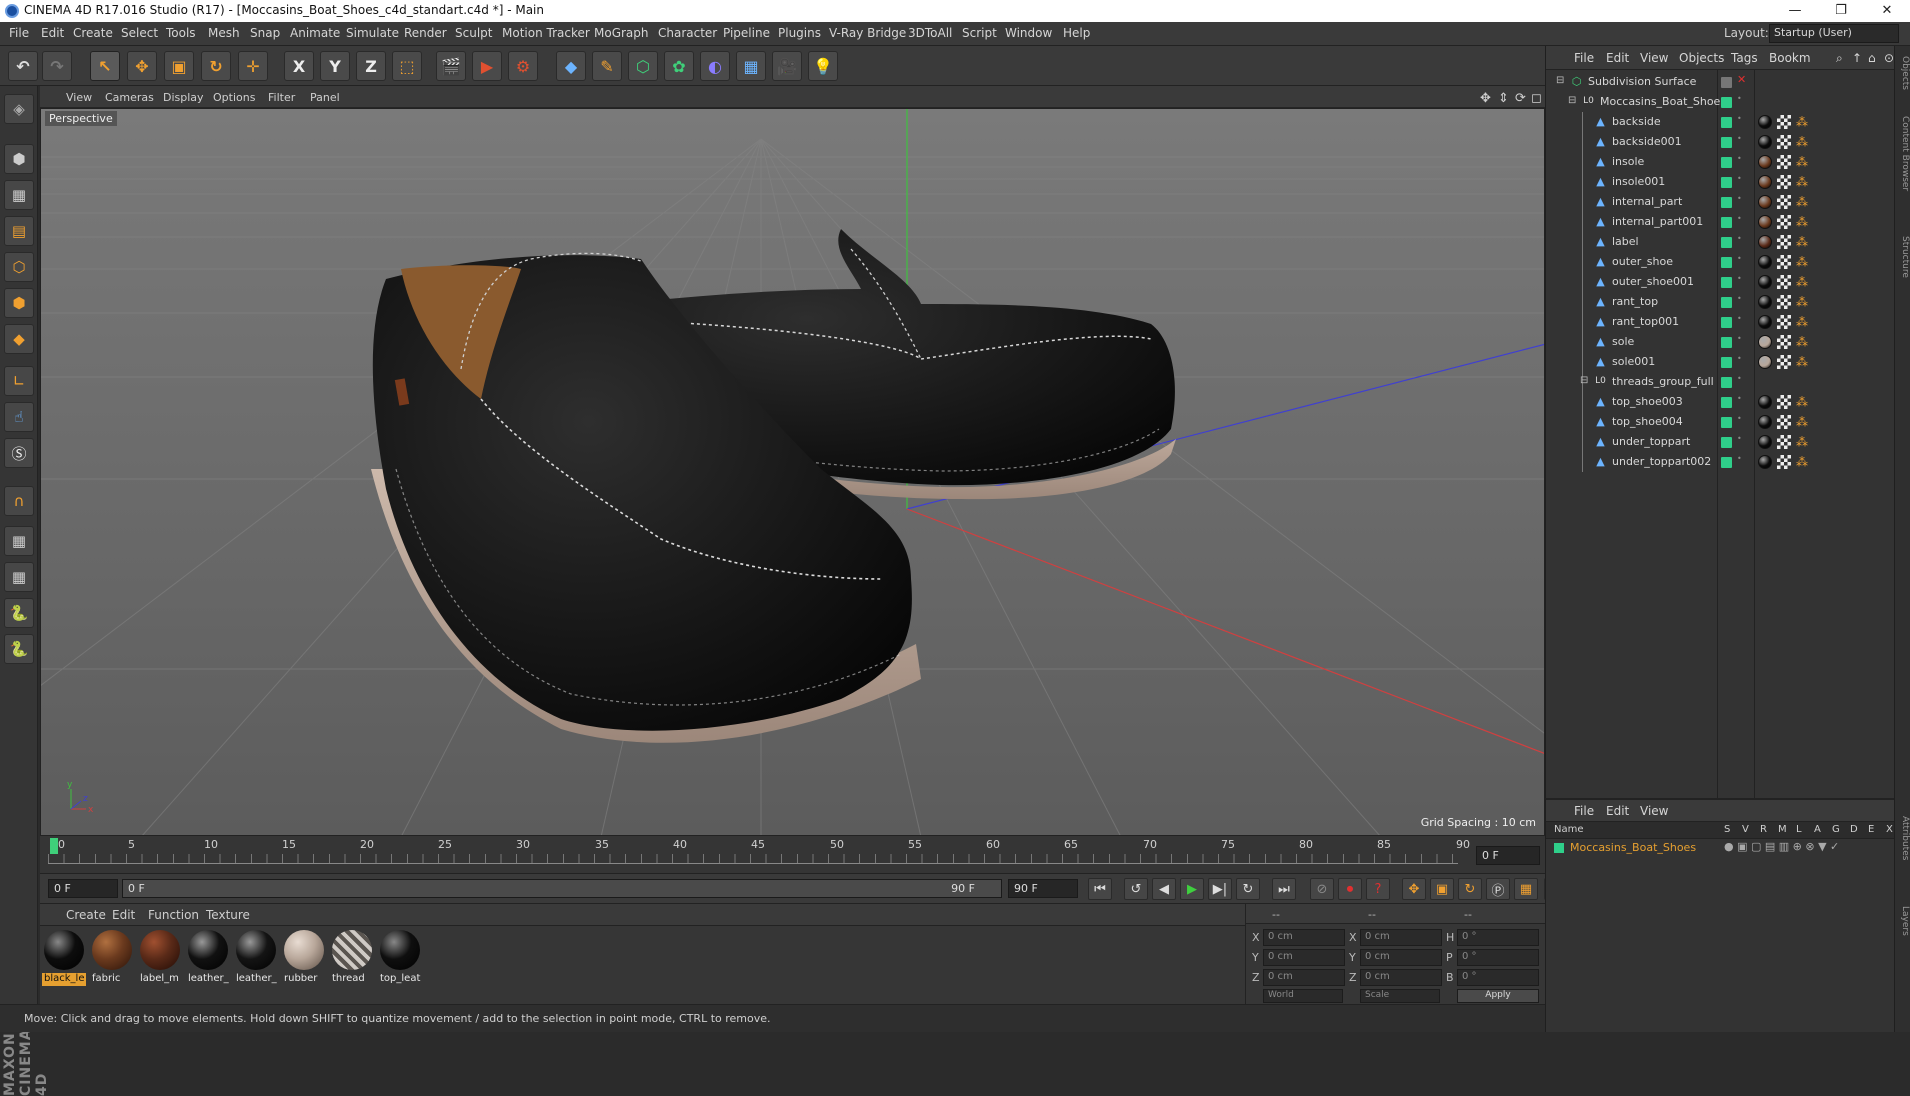 Image resolution: width=1910 pixels, height=1096 pixels. What do you see at coordinates (1028, 33) in the screenshot?
I see `menu-window: Window` at bounding box center [1028, 33].